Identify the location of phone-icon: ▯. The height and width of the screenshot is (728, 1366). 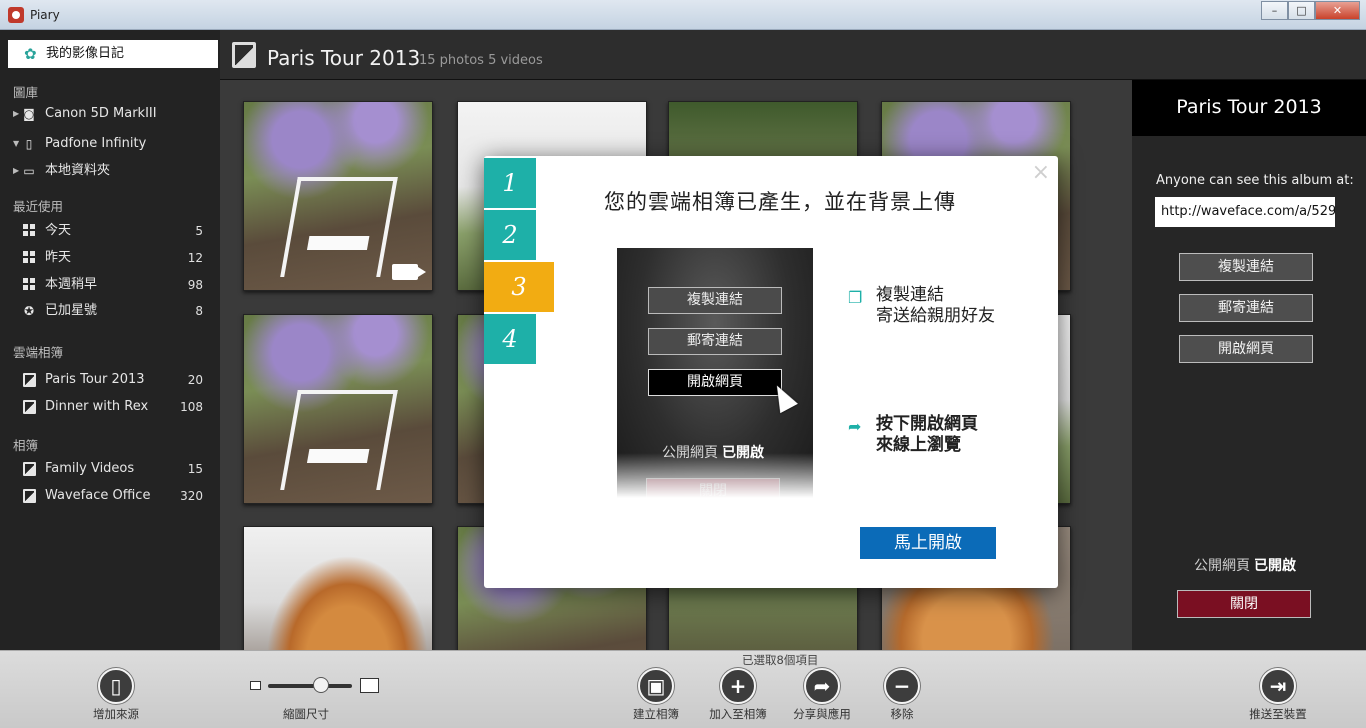
(29, 144).